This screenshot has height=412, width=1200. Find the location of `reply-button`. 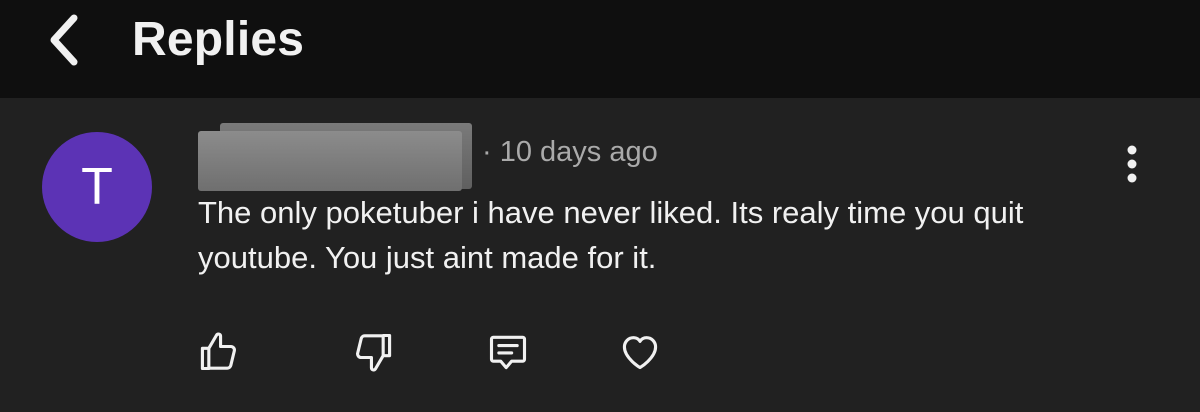

reply-button is located at coordinates (508, 352).